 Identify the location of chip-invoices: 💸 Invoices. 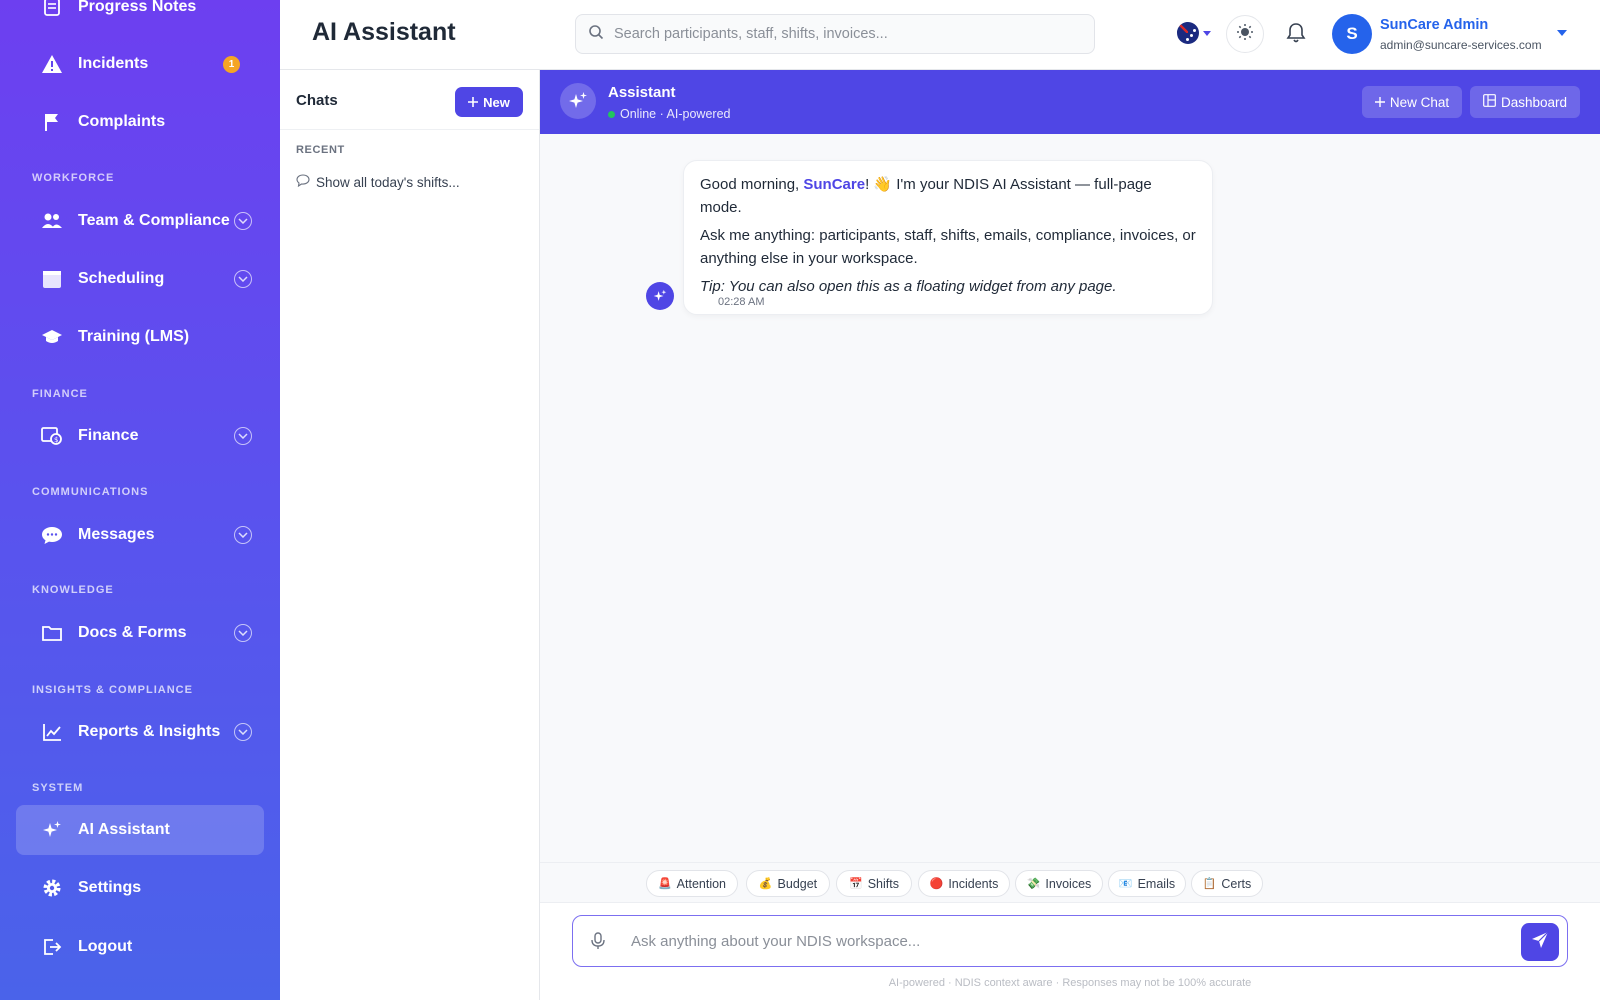
(1059, 883).